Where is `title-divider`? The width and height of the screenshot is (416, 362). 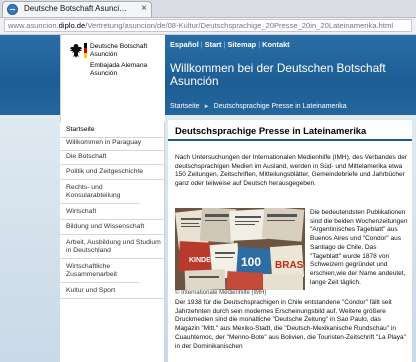
title-divider is located at coordinates (290, 140).